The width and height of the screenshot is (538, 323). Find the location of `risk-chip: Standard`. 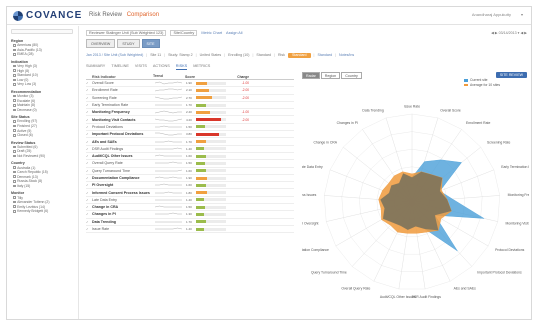

risk-chip: Standard is located at coordinates (299, 55).